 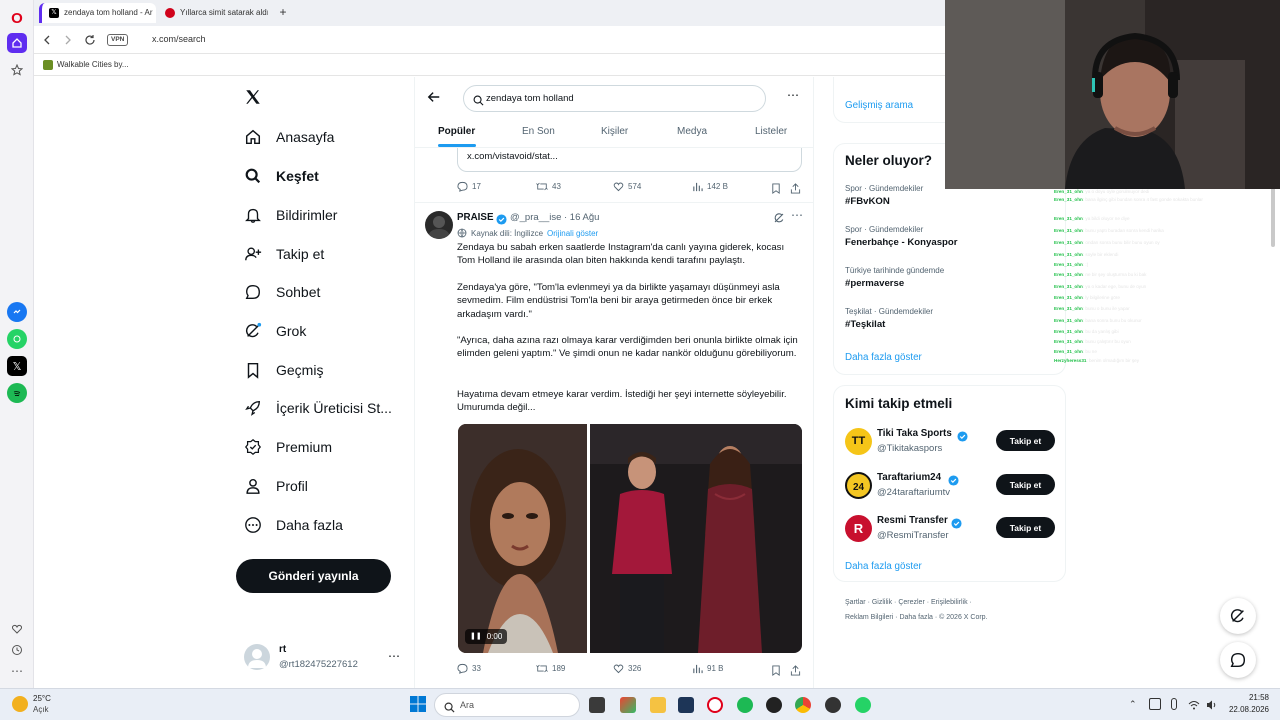 What do you see at coordinates (283, 370) in the screenshot?
I see `nav-bookmarks: Geçmiş` at bounding box center [283, 370].